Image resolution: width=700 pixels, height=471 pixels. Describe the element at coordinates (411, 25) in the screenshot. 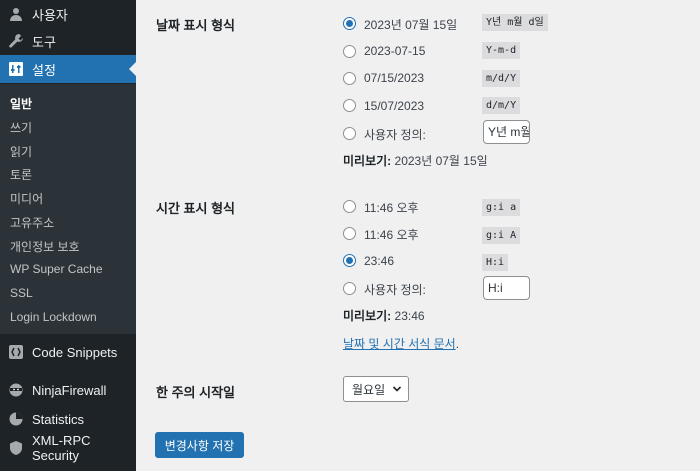

I see `date-option-1-label: 2023년 07월 15일` at that location.